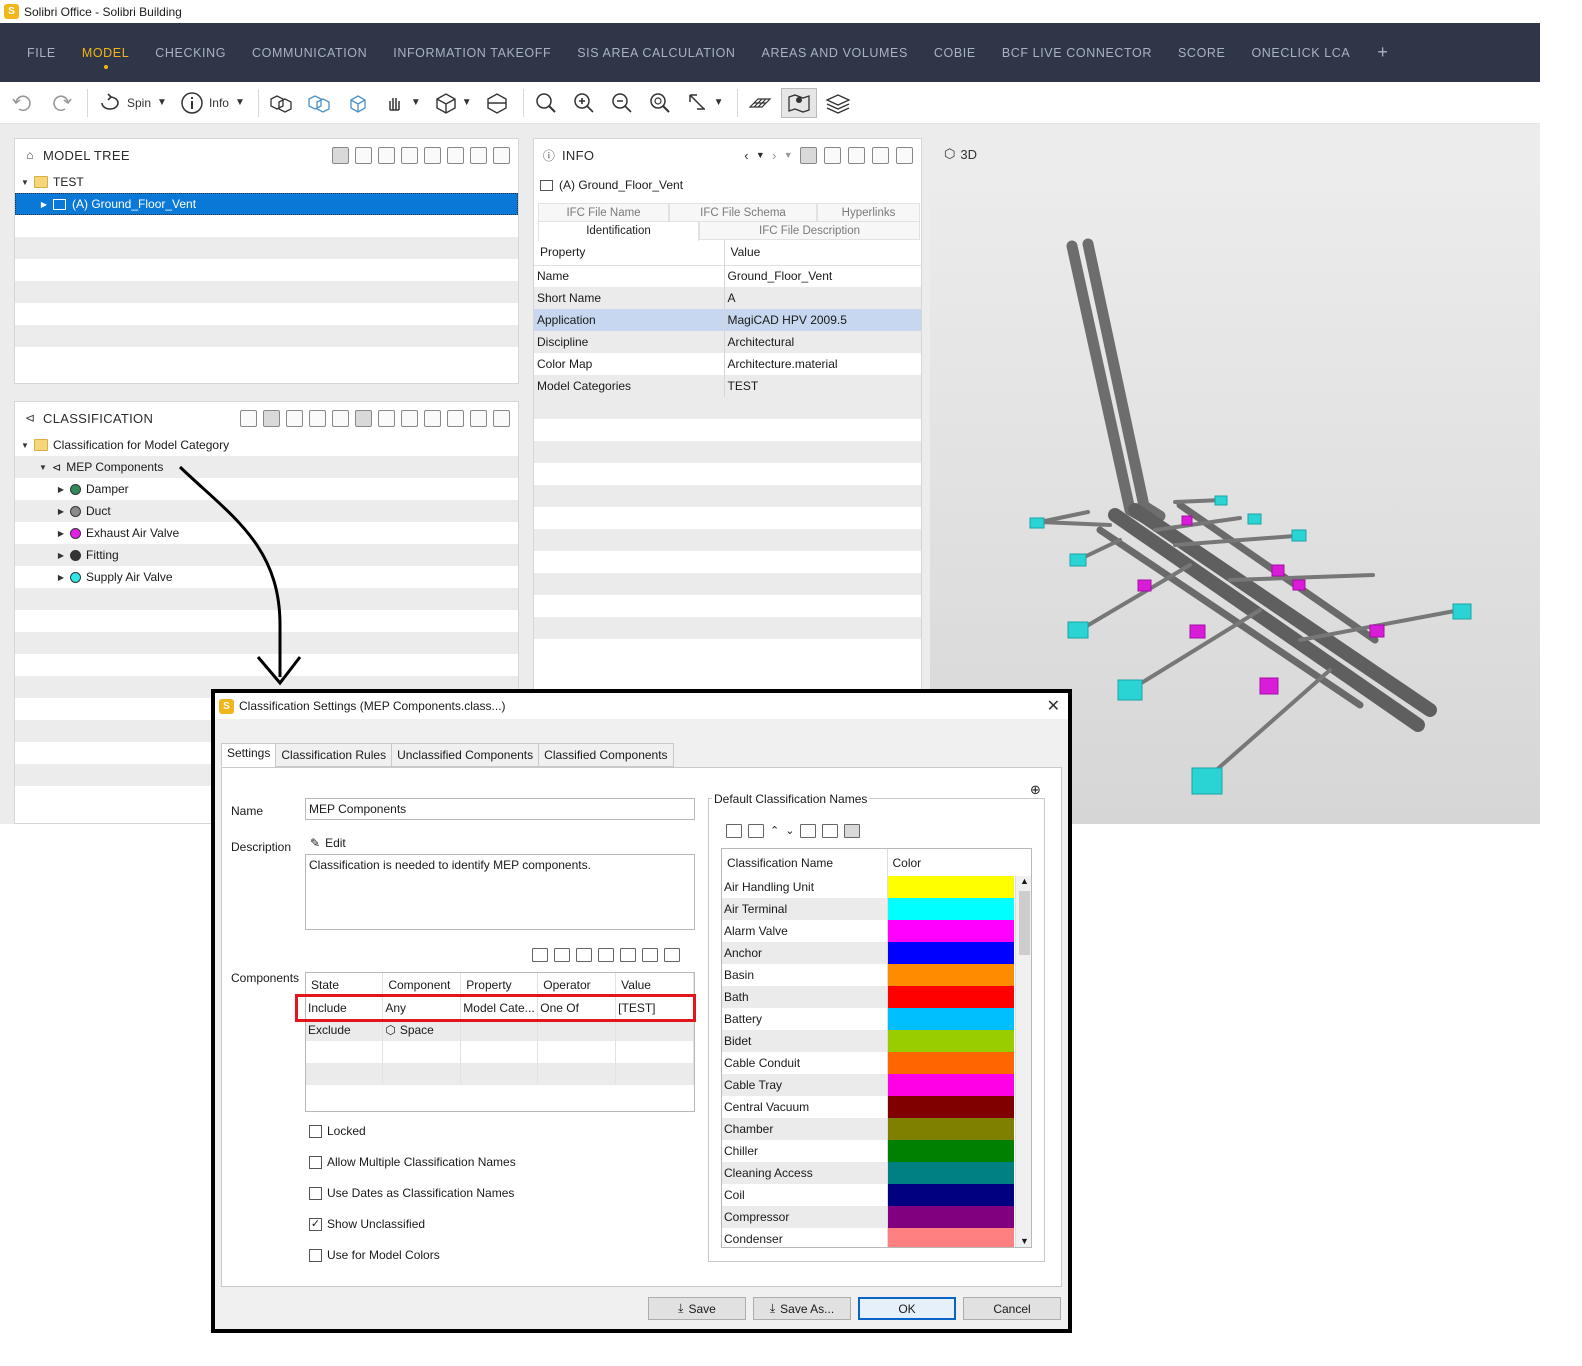 The image size is (1582, 1366). I want to click on classification-name-cell: Bath, so click(805, 997).